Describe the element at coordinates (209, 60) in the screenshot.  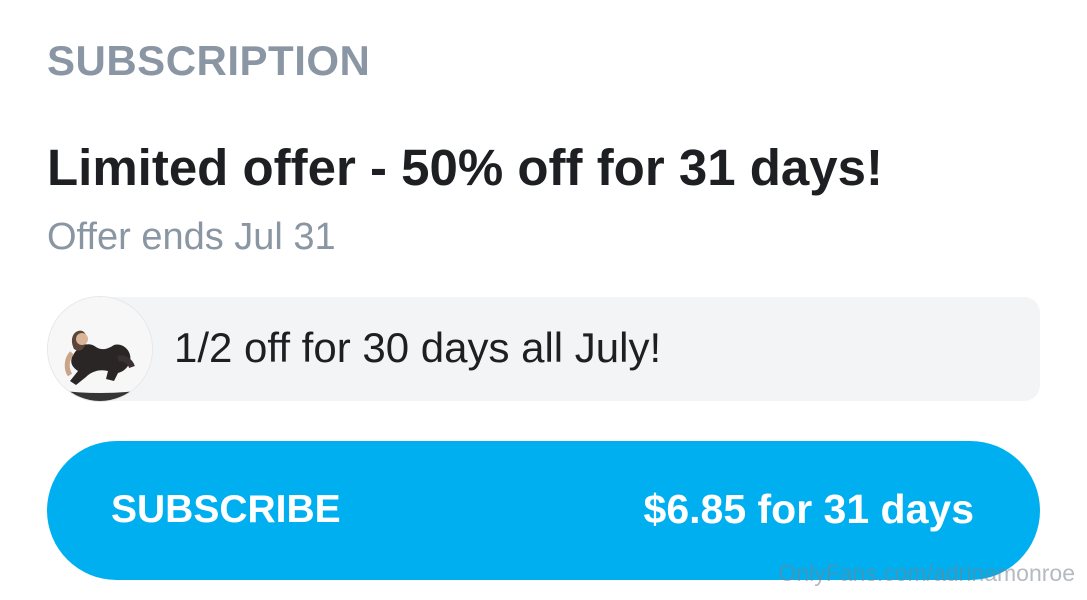
I see `subscription-heading: SUBSCRIPTION` at that location.